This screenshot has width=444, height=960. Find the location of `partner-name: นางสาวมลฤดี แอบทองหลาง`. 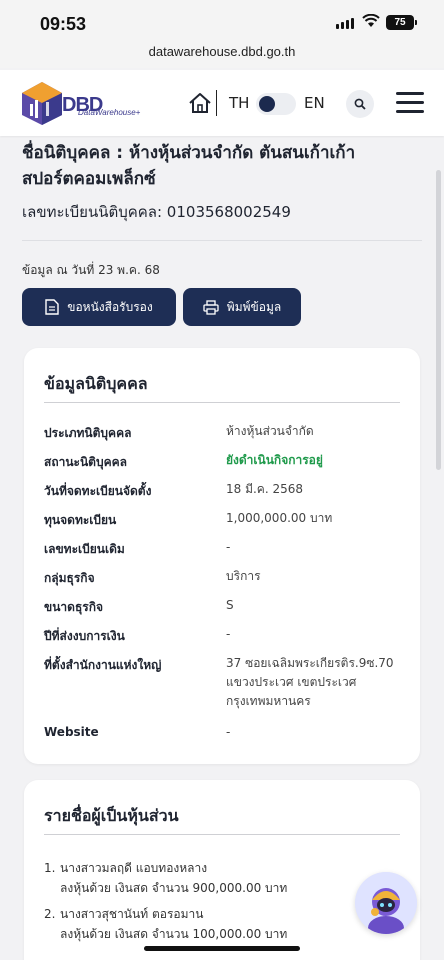

partner-name: นางสาวมลฤดี แอบทองหลาง is located at coordinates (134, 868).